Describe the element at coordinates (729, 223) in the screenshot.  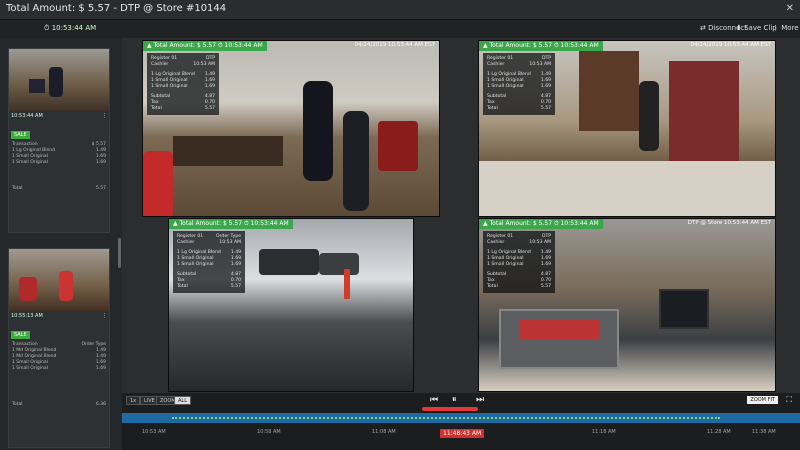
I see `camera-timestamp: DTP @ Store 10:53:44 AM EST` at that location.